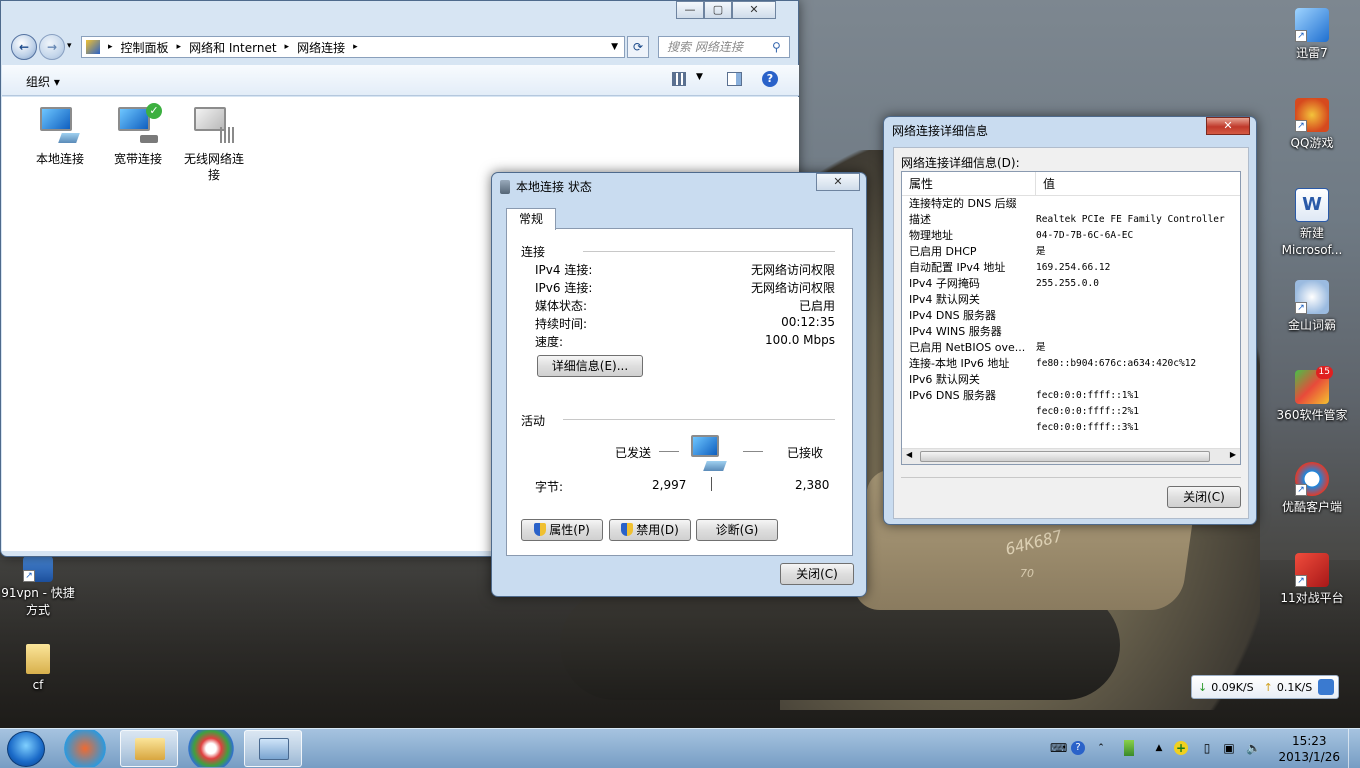 The image size is (1360, 768). What do you see at coordinates (1045, 183) in the screenshot?
I see `column-header-value: 值` at bounding box center [1045, 183].